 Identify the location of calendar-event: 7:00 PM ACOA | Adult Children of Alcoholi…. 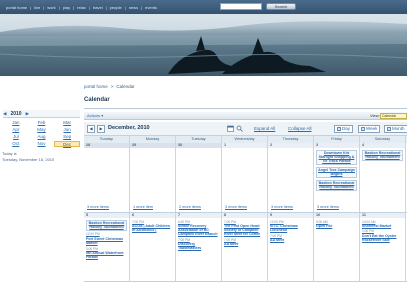
(152, 226).